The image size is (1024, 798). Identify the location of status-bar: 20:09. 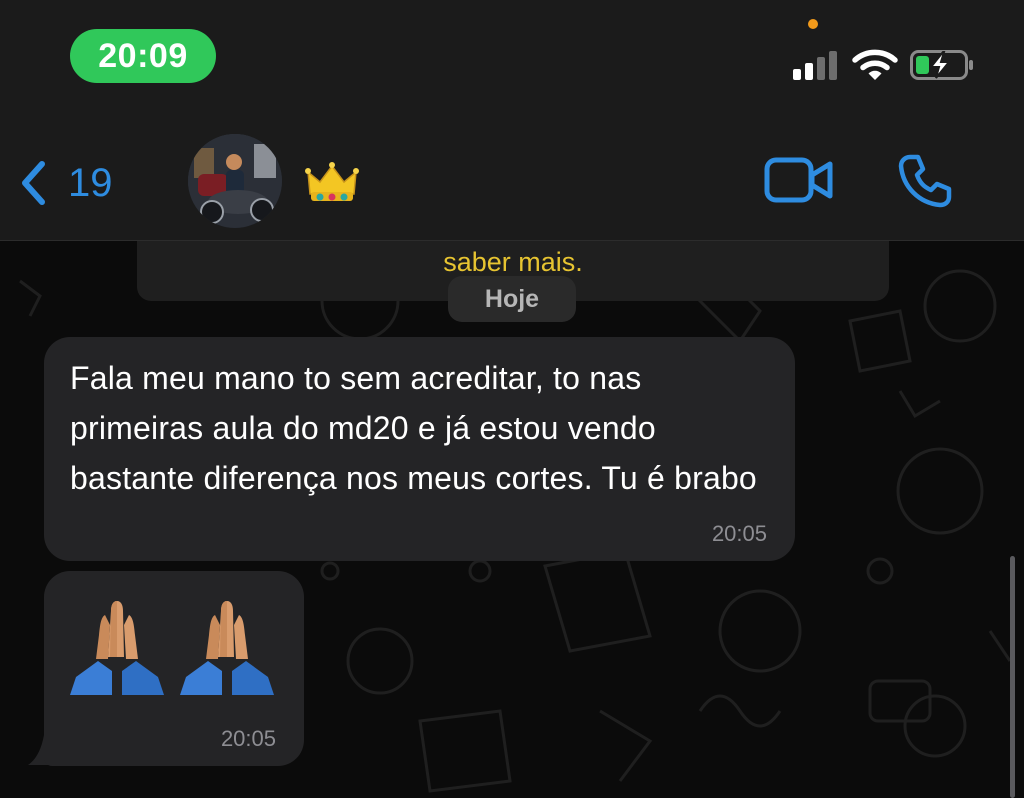
(512, 55).